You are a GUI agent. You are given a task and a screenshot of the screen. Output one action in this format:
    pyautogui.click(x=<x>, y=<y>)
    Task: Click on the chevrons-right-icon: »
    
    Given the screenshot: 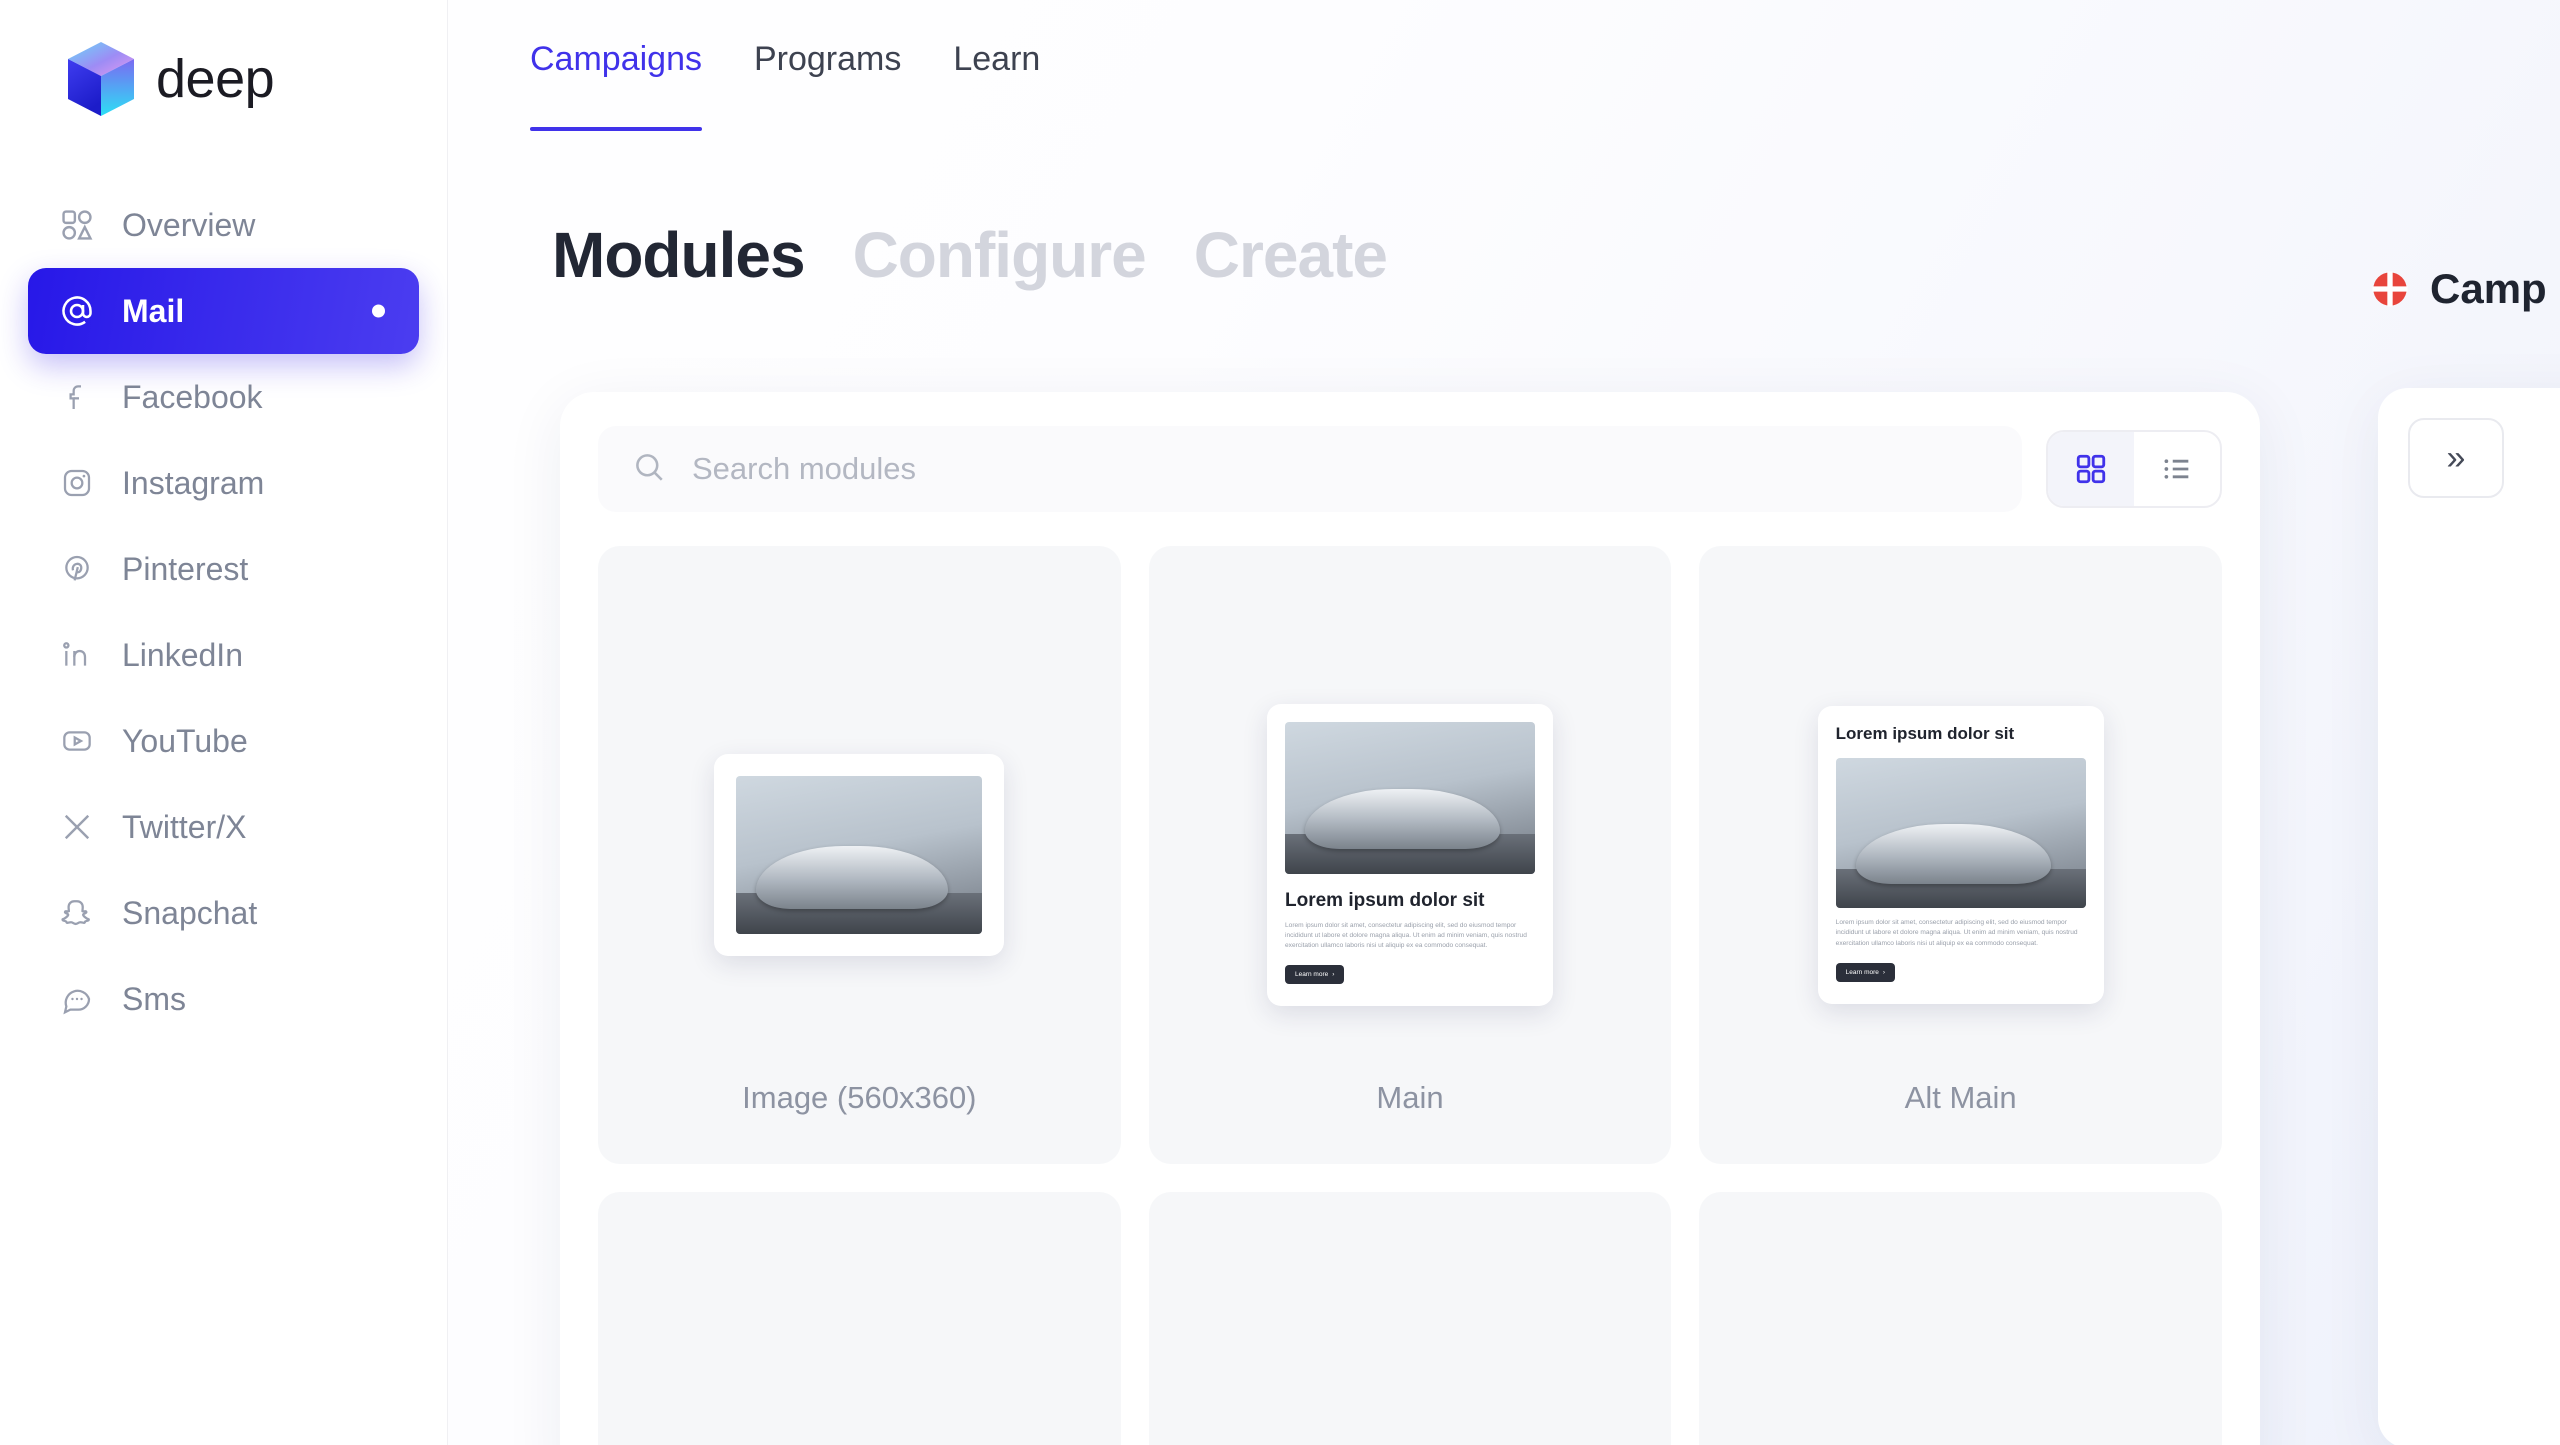 What is the action you would take?
    pyautogui.click(x=2456, y=458)
    